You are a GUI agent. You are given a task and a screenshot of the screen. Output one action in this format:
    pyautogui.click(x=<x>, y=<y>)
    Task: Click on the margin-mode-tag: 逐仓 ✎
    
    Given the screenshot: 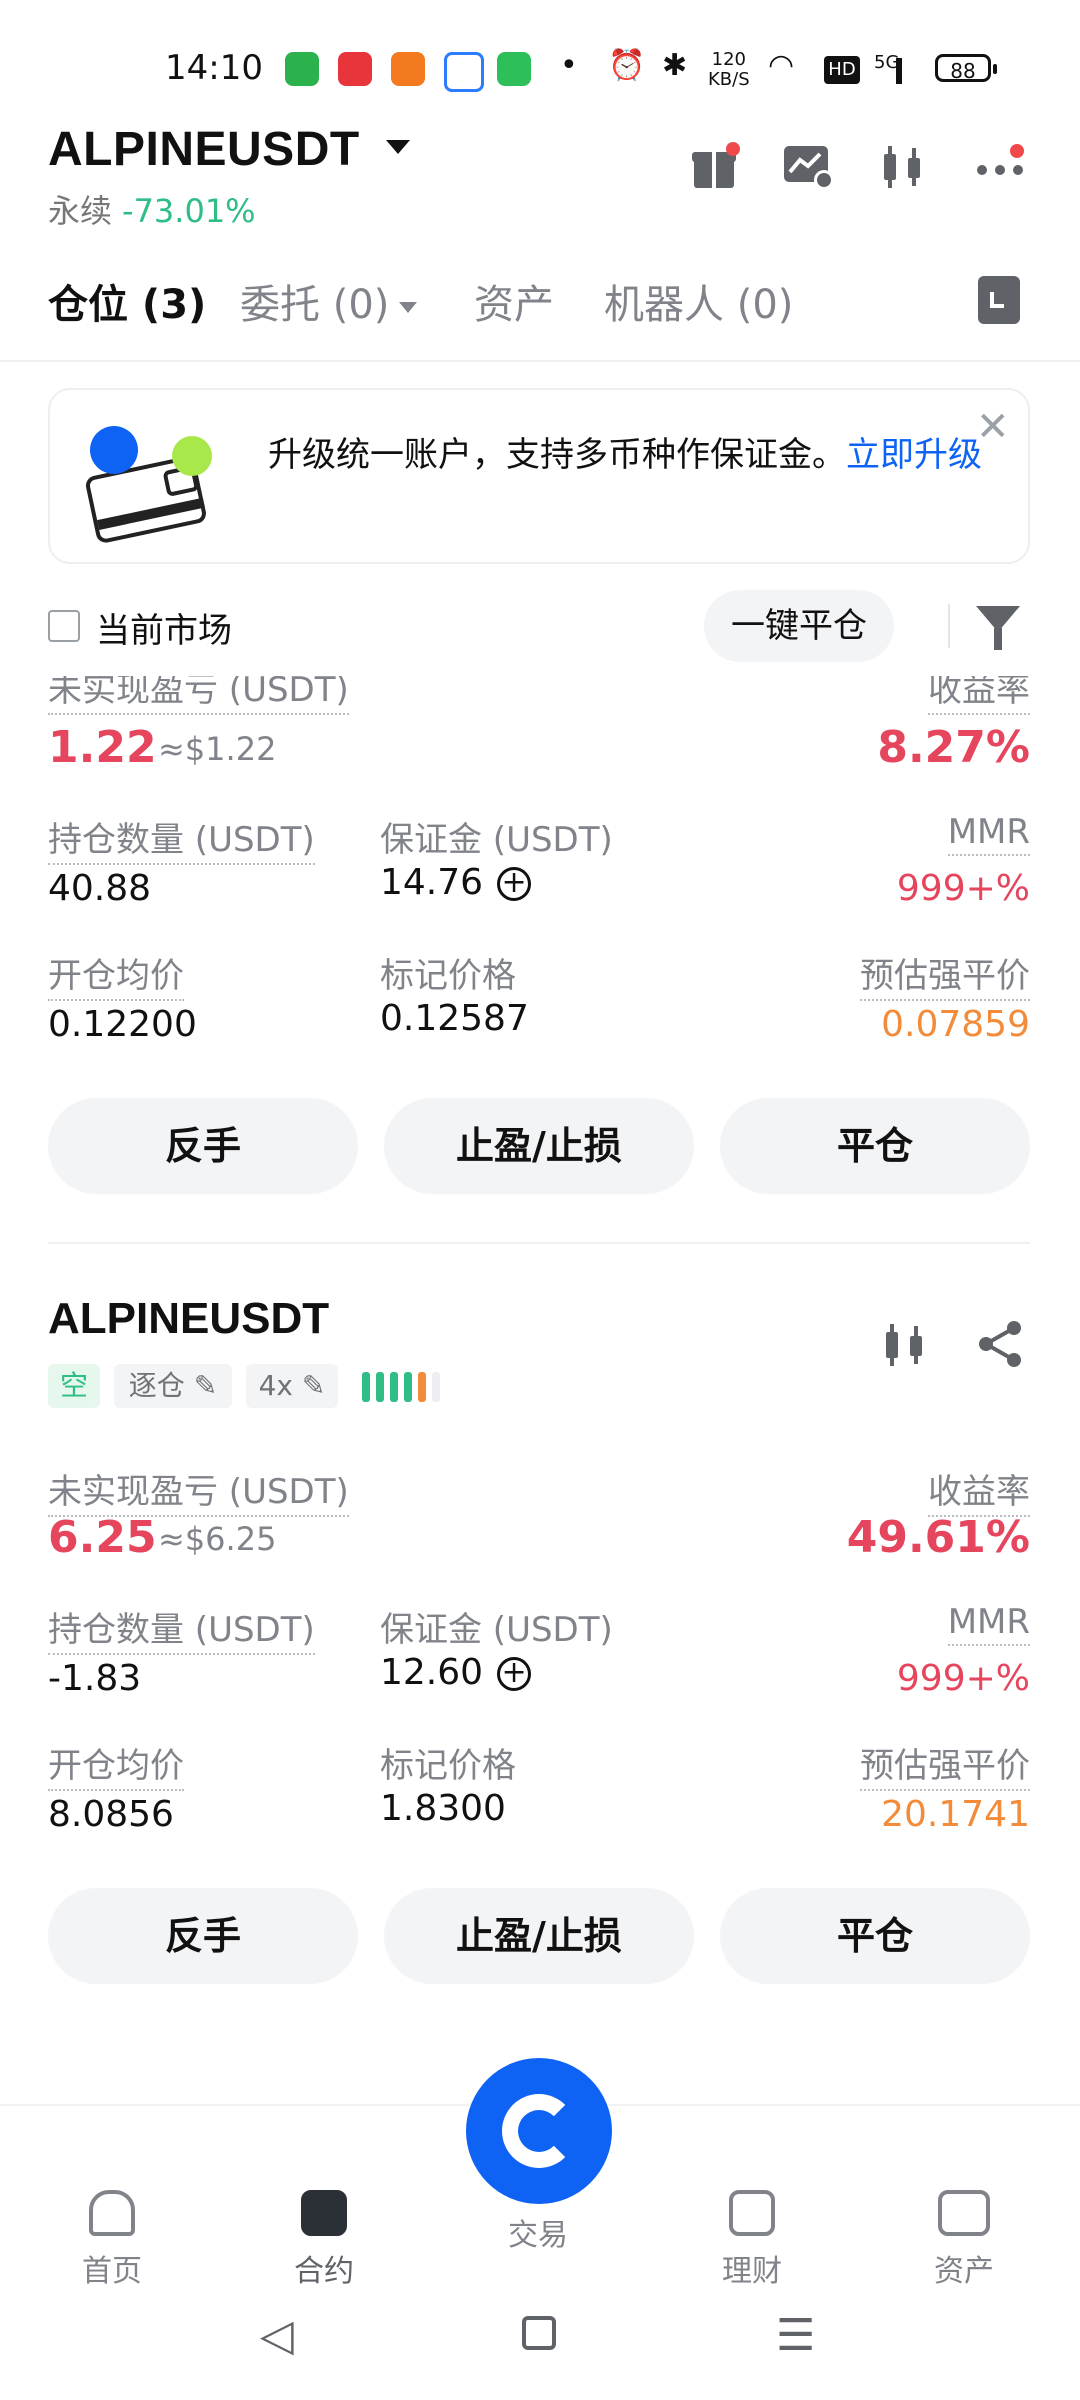 What is the action you would take?
    pyautogui.click(x=173, y=1386)
    